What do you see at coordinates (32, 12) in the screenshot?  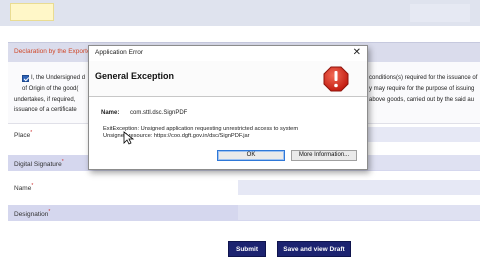 I see `highlight-box` at bounding box center [32, 12].